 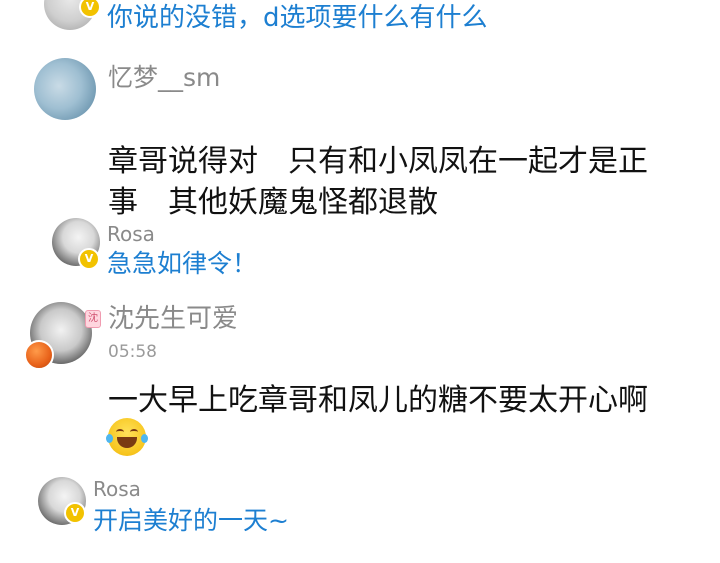 What do you see at coordinates (191, 520) in the screenshot?
I see `reply-text: 开启美好的一天~` at bounding box center [191, 520].